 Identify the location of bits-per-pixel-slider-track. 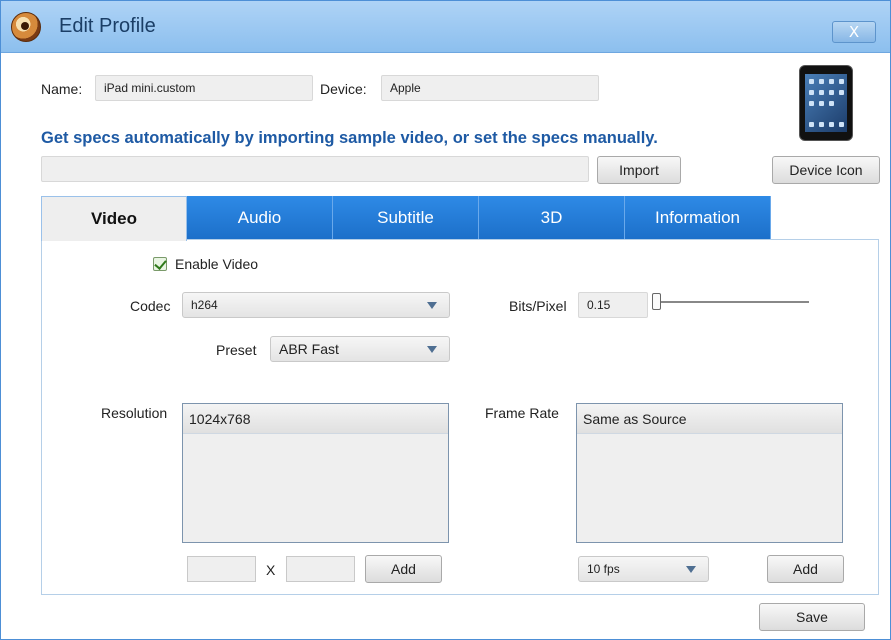
(733, 302).